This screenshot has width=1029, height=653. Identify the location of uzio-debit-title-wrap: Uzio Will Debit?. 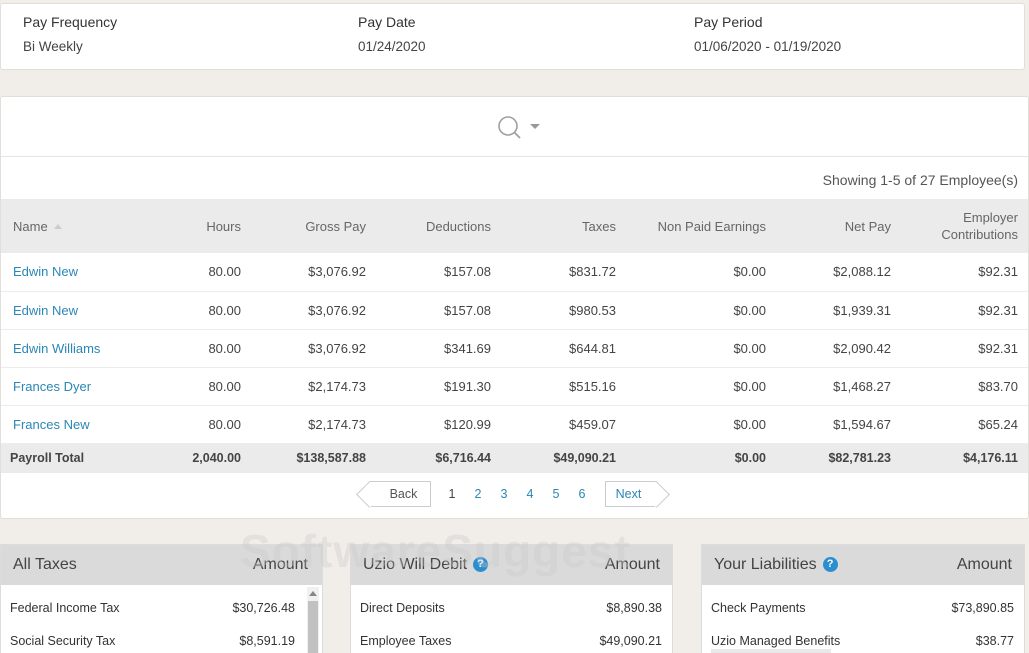
(426, 565).